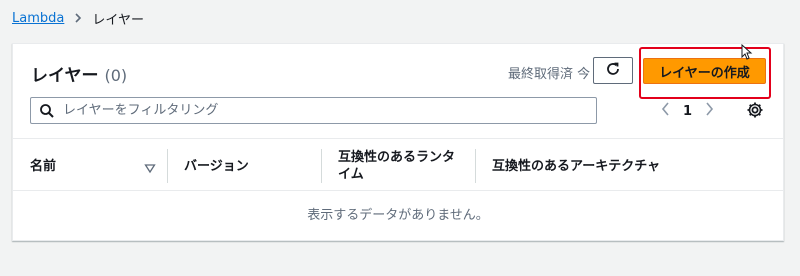  I want to click on chevron-left-icon, so click(666, 111).